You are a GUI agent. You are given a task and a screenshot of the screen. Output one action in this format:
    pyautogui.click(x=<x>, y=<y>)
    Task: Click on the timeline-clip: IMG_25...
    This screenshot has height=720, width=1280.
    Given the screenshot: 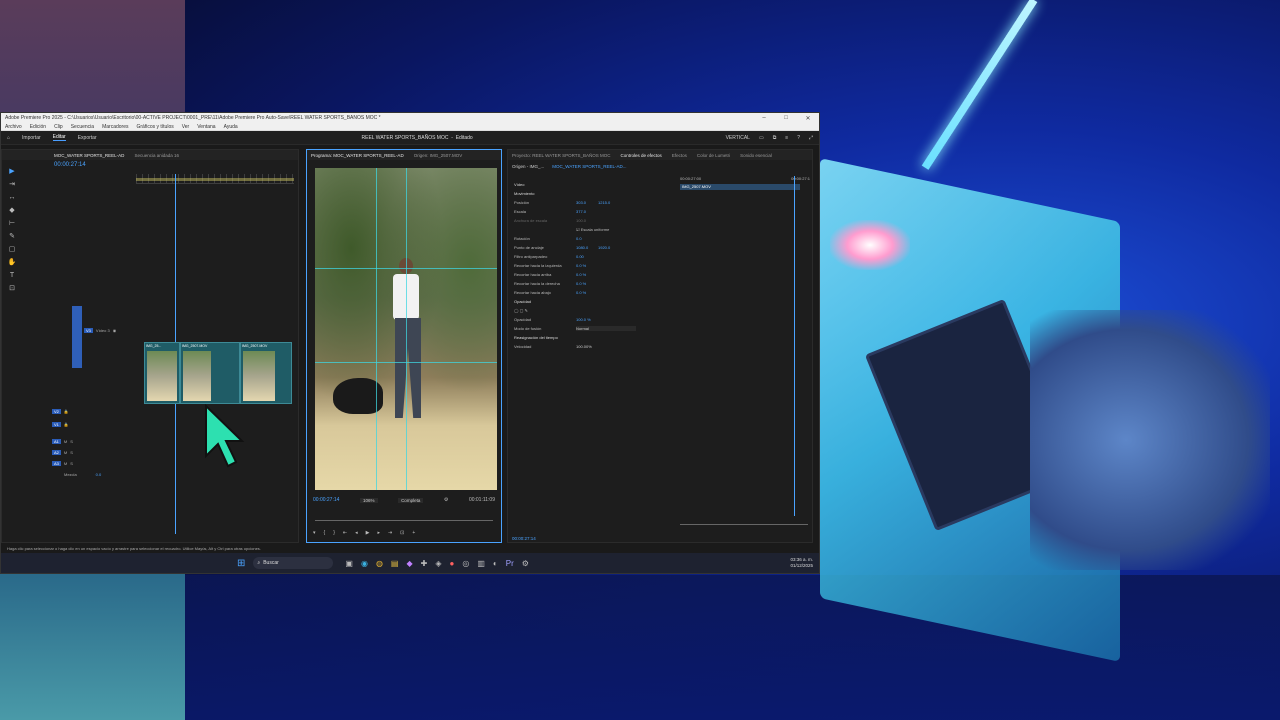 What is the action you would take?
    pyautogui.click(x=162, y=373)
    